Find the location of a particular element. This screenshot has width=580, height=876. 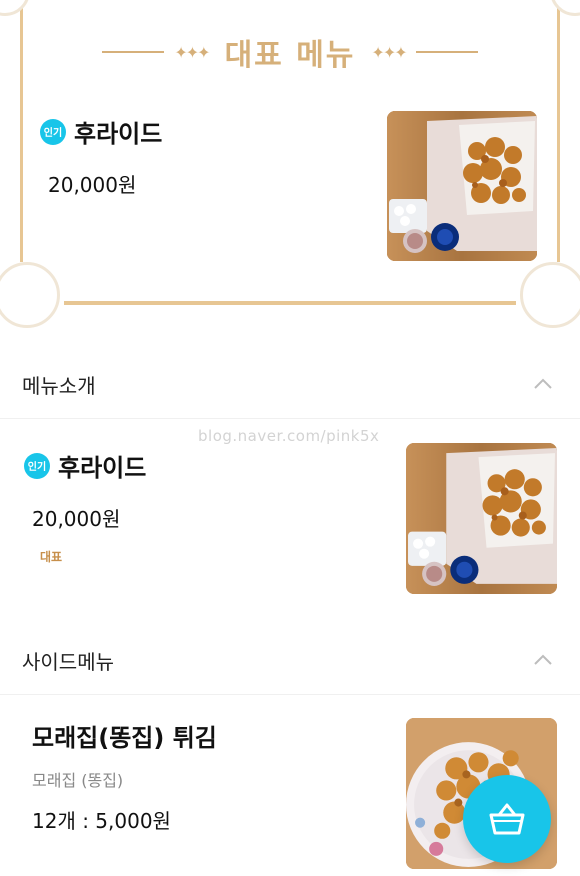

menu-item-photo is located at coordinates (481, 518).